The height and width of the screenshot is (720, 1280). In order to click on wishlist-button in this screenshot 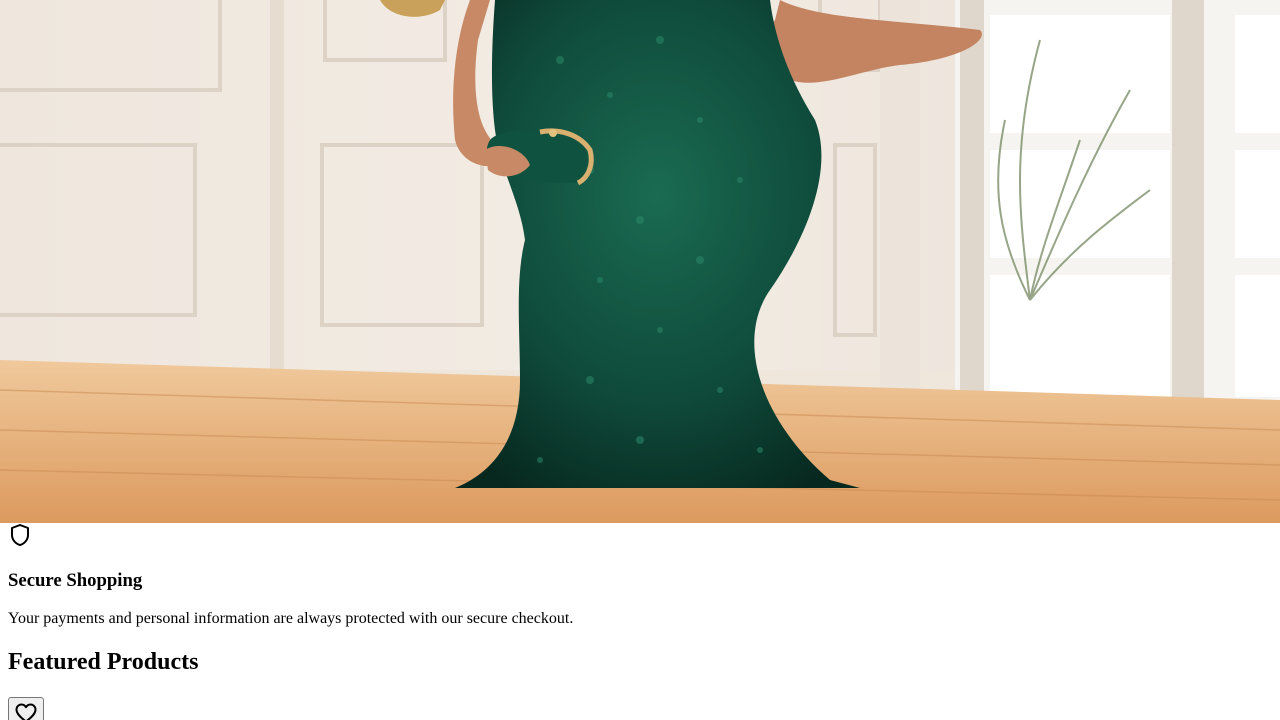, I will do `click(26, 708)`.